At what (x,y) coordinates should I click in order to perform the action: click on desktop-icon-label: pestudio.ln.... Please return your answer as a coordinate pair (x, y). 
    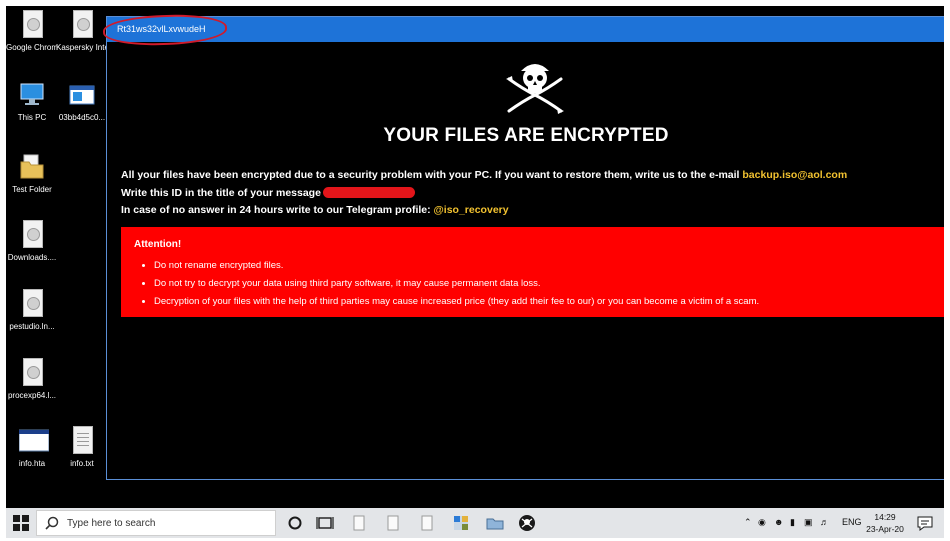
    Looking at the image, I should click on (32, 326).